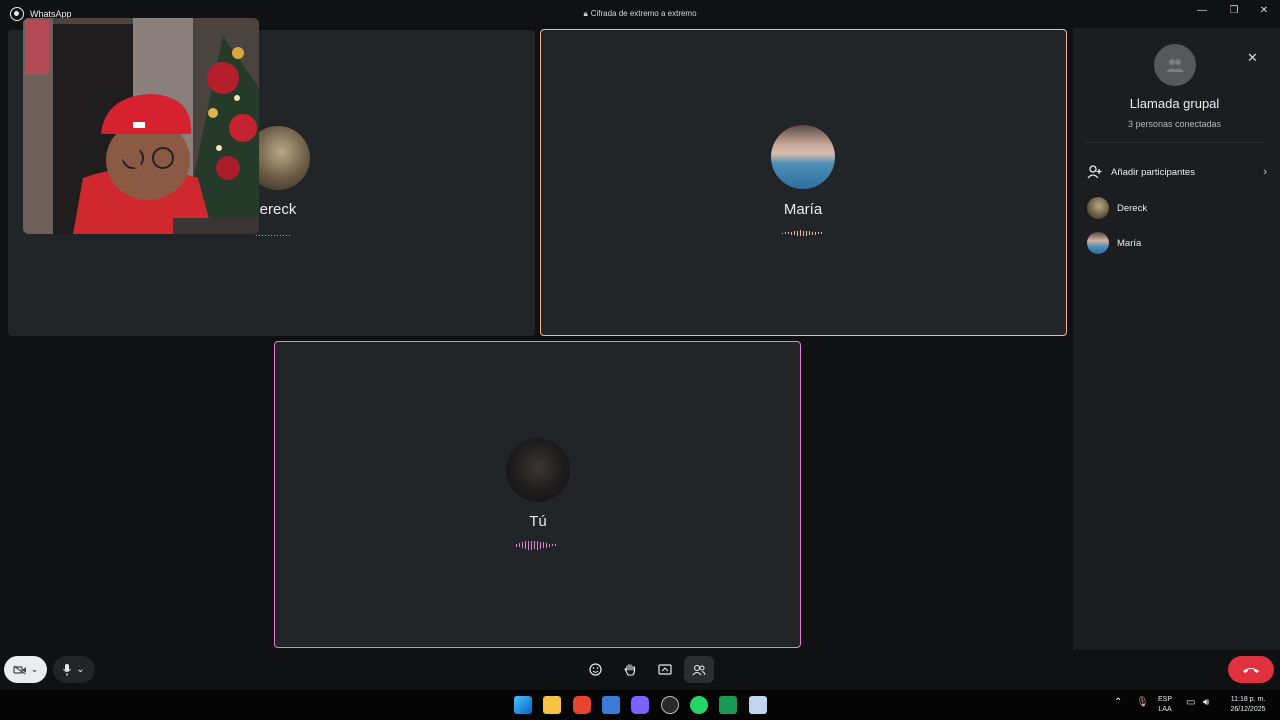 This screenshot has width=1280, height=720. I want to click on participants-icon, so click(699, 669).